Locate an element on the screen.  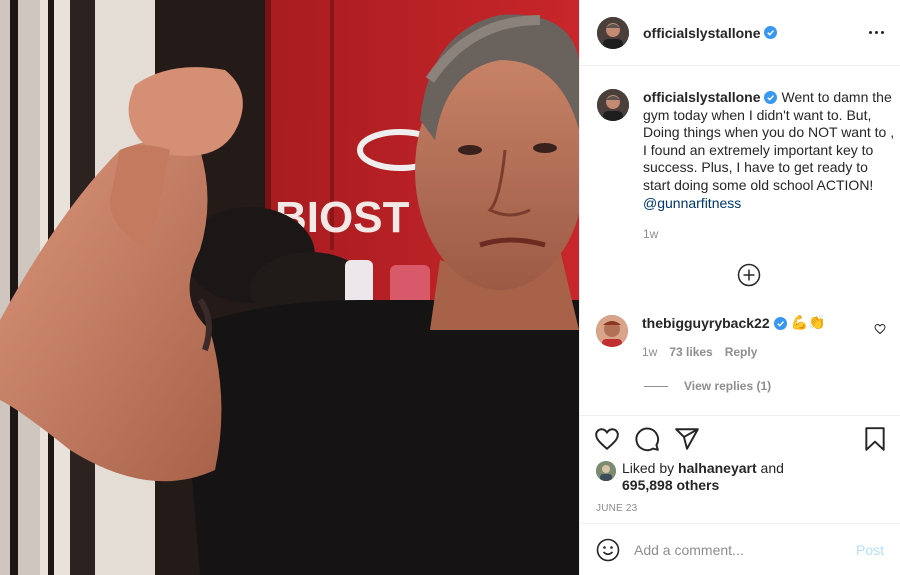
comment-bubble-icon is located at coordinates (647, 439).